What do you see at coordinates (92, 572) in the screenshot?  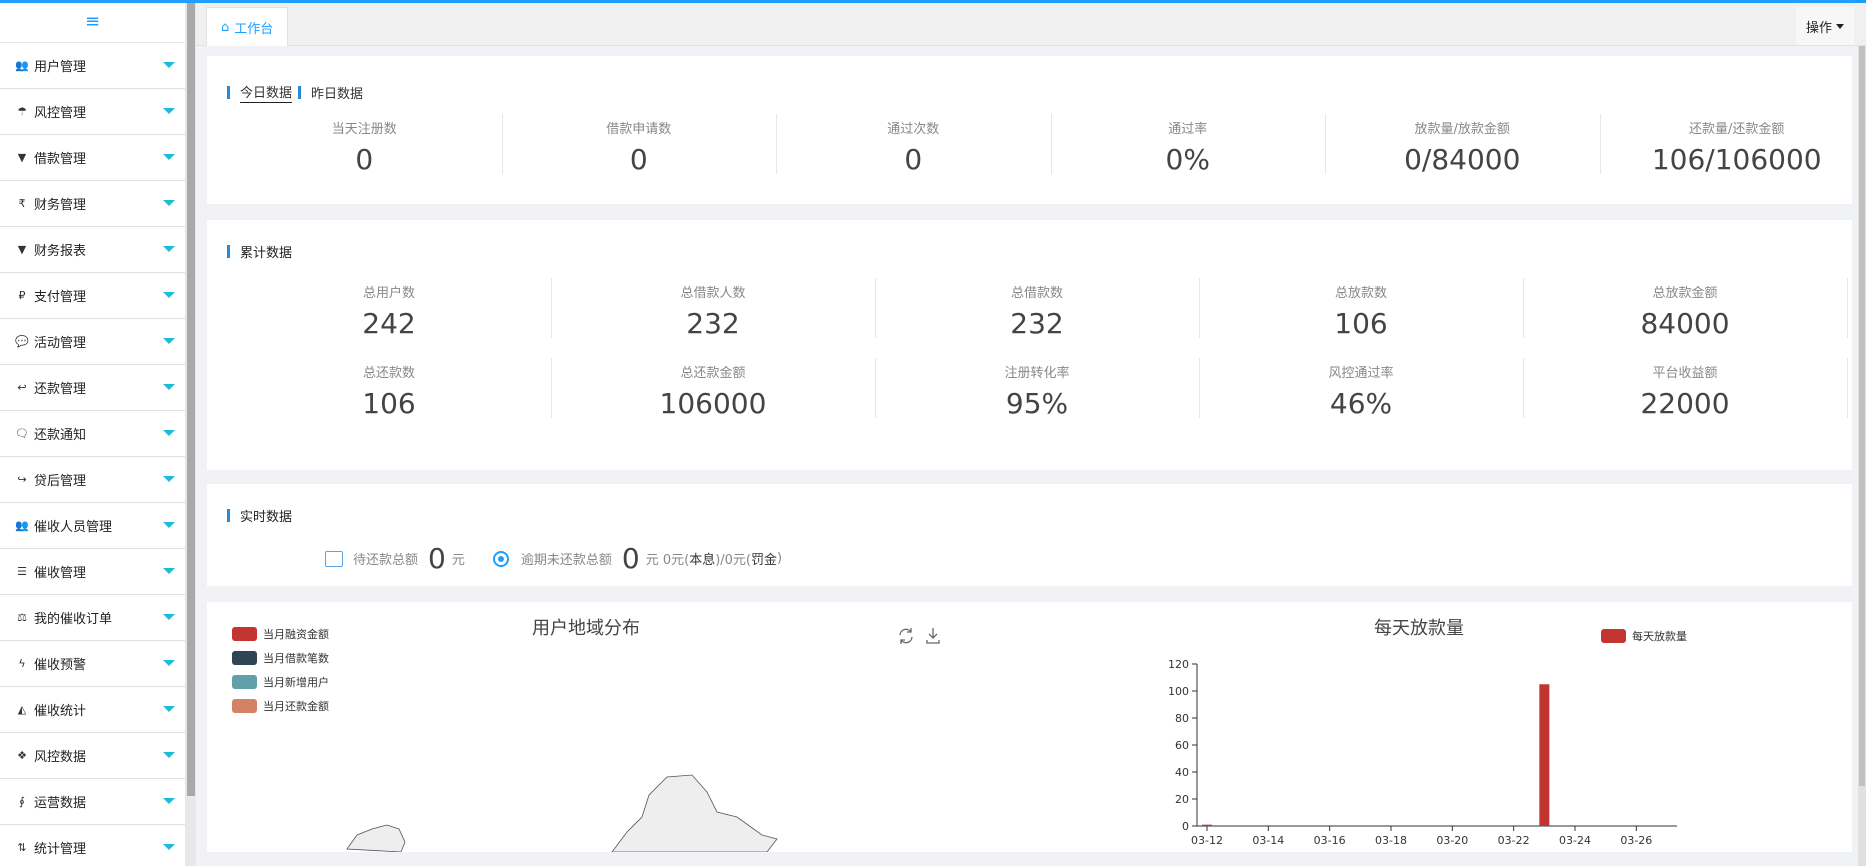 I see `sidebar-item: ☰ 催收管理` at bounding box center [92, 572].